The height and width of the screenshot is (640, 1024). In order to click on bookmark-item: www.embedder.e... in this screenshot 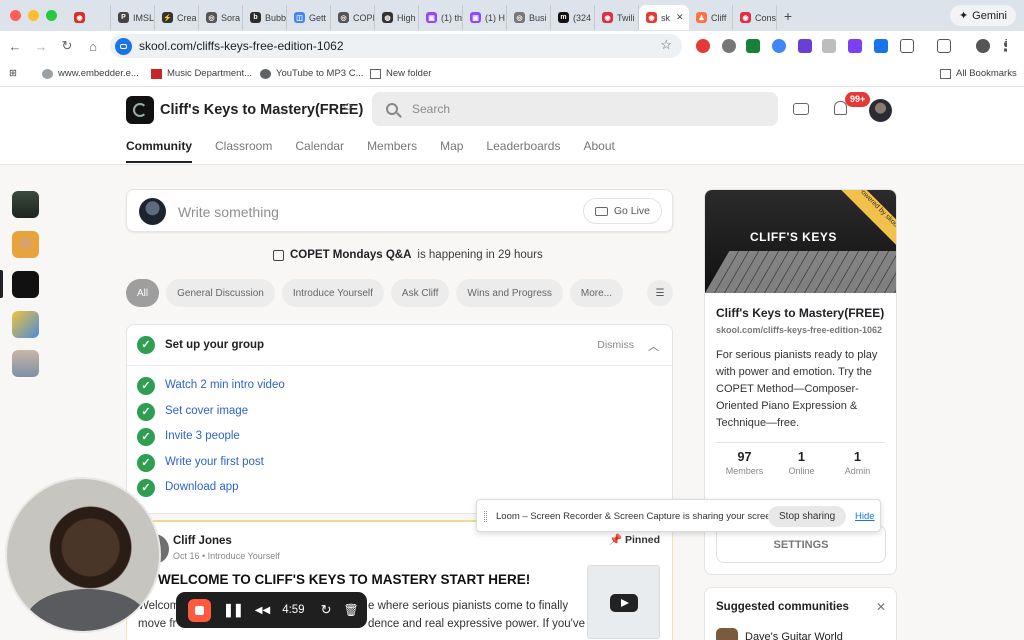, I will do `click(90, 73)`.